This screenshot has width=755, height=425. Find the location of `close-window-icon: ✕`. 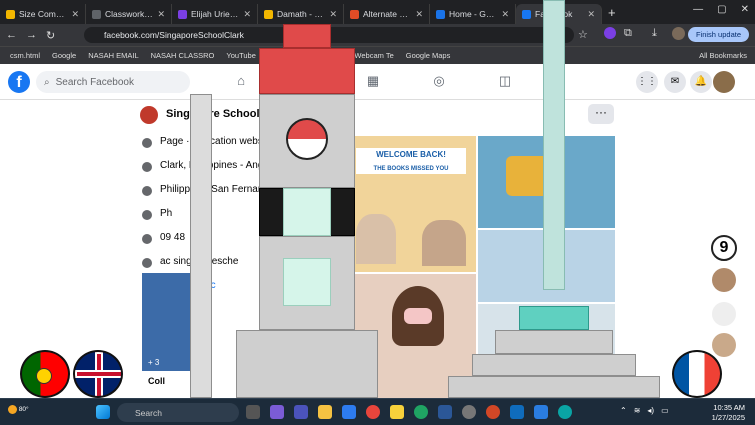

close-window-icon: ✕ is located at coordinates (745, 9).